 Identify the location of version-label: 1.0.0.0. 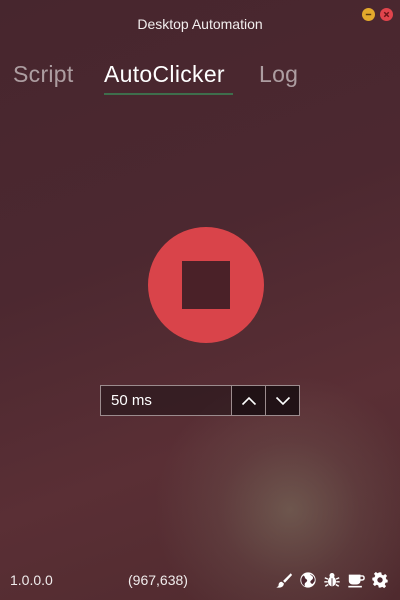
(31, 580).